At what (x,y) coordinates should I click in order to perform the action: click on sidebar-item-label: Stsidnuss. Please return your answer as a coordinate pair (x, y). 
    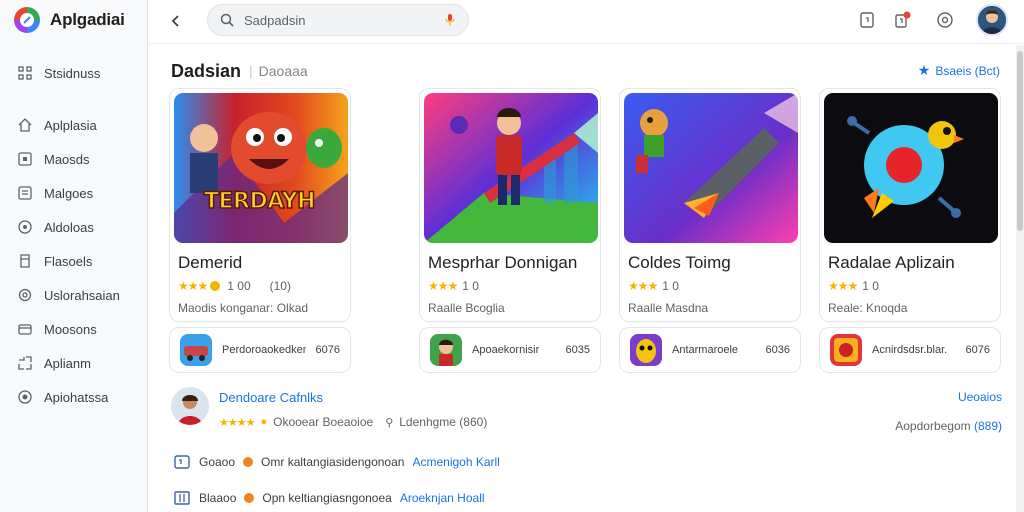
    Looking at the image, I should click on (72, 73).